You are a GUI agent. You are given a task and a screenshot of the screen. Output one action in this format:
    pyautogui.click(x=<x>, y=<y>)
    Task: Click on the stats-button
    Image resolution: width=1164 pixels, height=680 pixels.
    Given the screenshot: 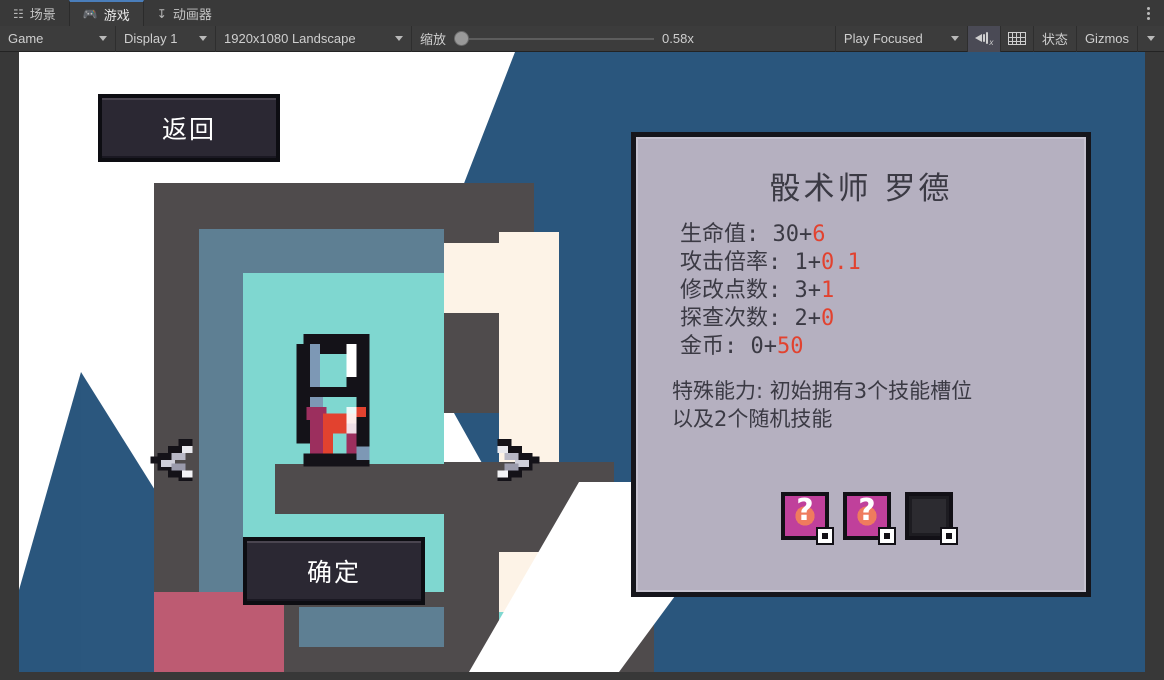 What is the action you would take?
    pyautogui.click(x=1017, y=38)
    